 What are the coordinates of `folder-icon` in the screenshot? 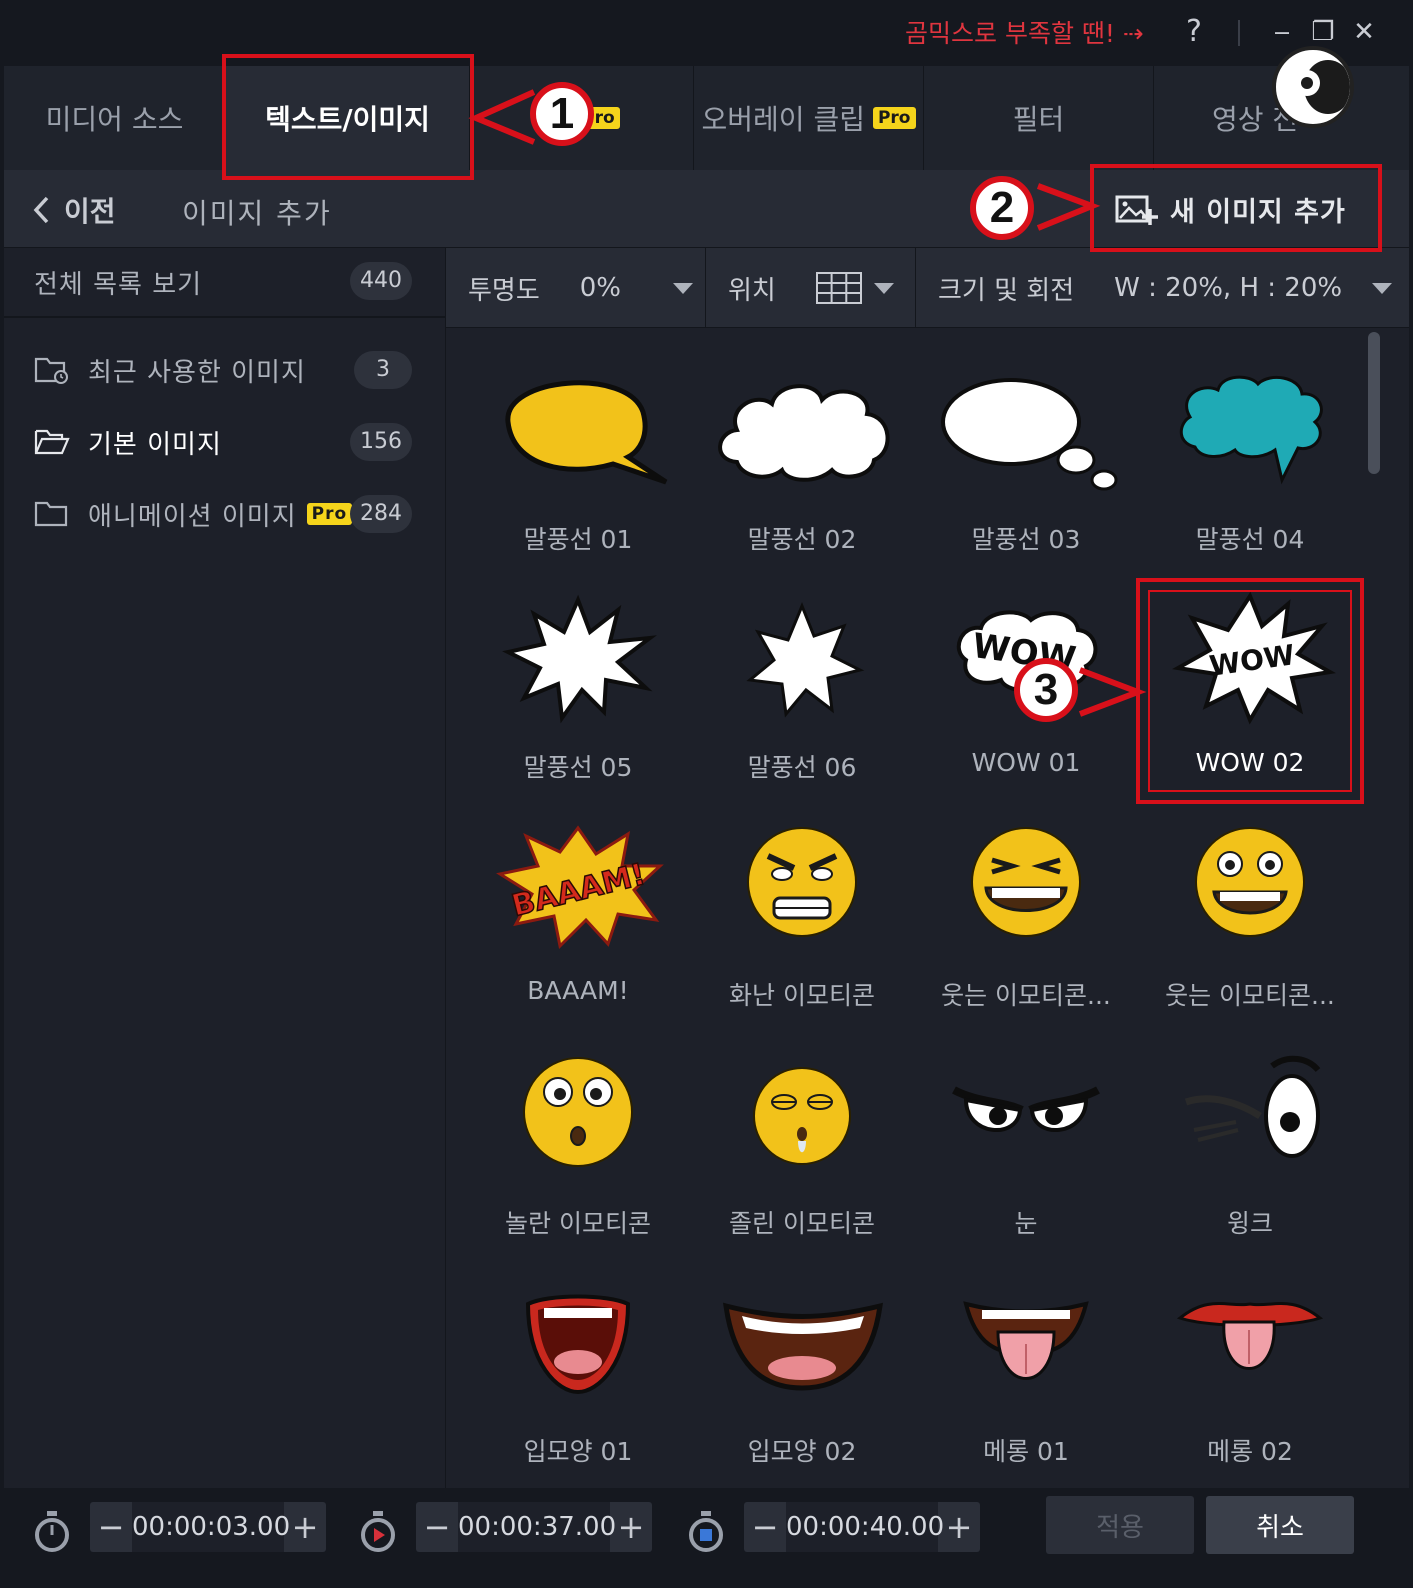 It's located at (51, 514).